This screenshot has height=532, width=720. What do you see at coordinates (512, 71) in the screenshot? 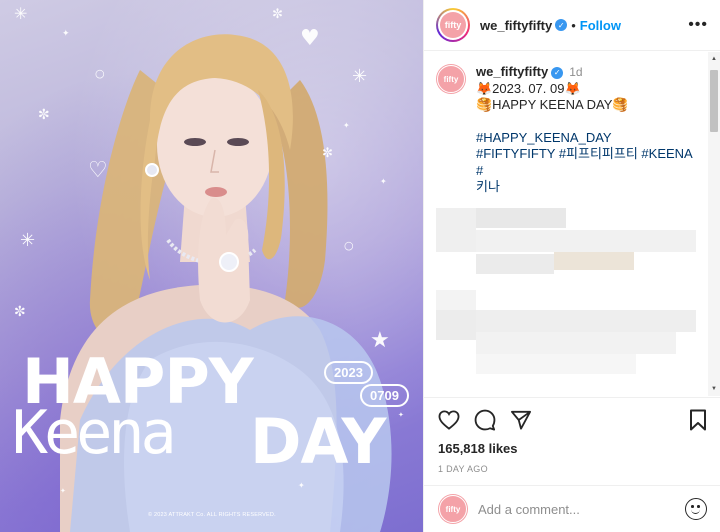
I see `caption-username-link: we_fiftyfifty` at bounding box center [512, 71].